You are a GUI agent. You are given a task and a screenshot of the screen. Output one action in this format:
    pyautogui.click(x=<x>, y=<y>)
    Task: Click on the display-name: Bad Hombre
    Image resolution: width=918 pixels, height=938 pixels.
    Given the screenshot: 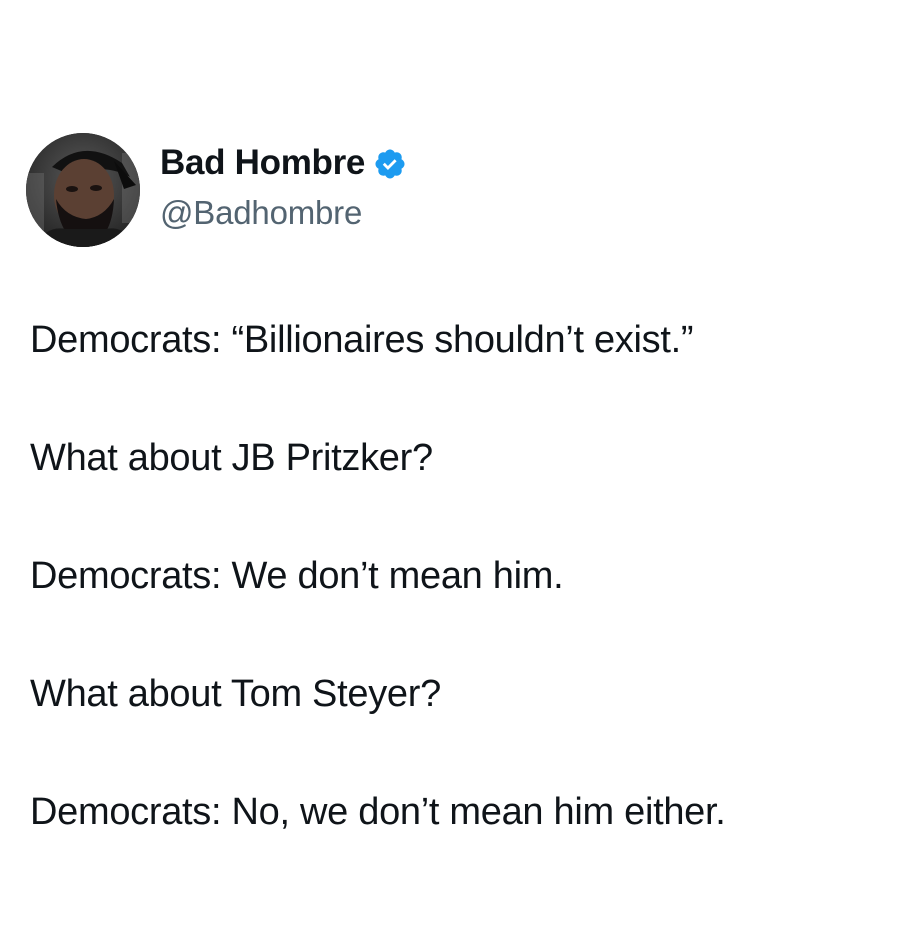 What is the action you would take?
    pyautogui.click(x=262, y=163)
    